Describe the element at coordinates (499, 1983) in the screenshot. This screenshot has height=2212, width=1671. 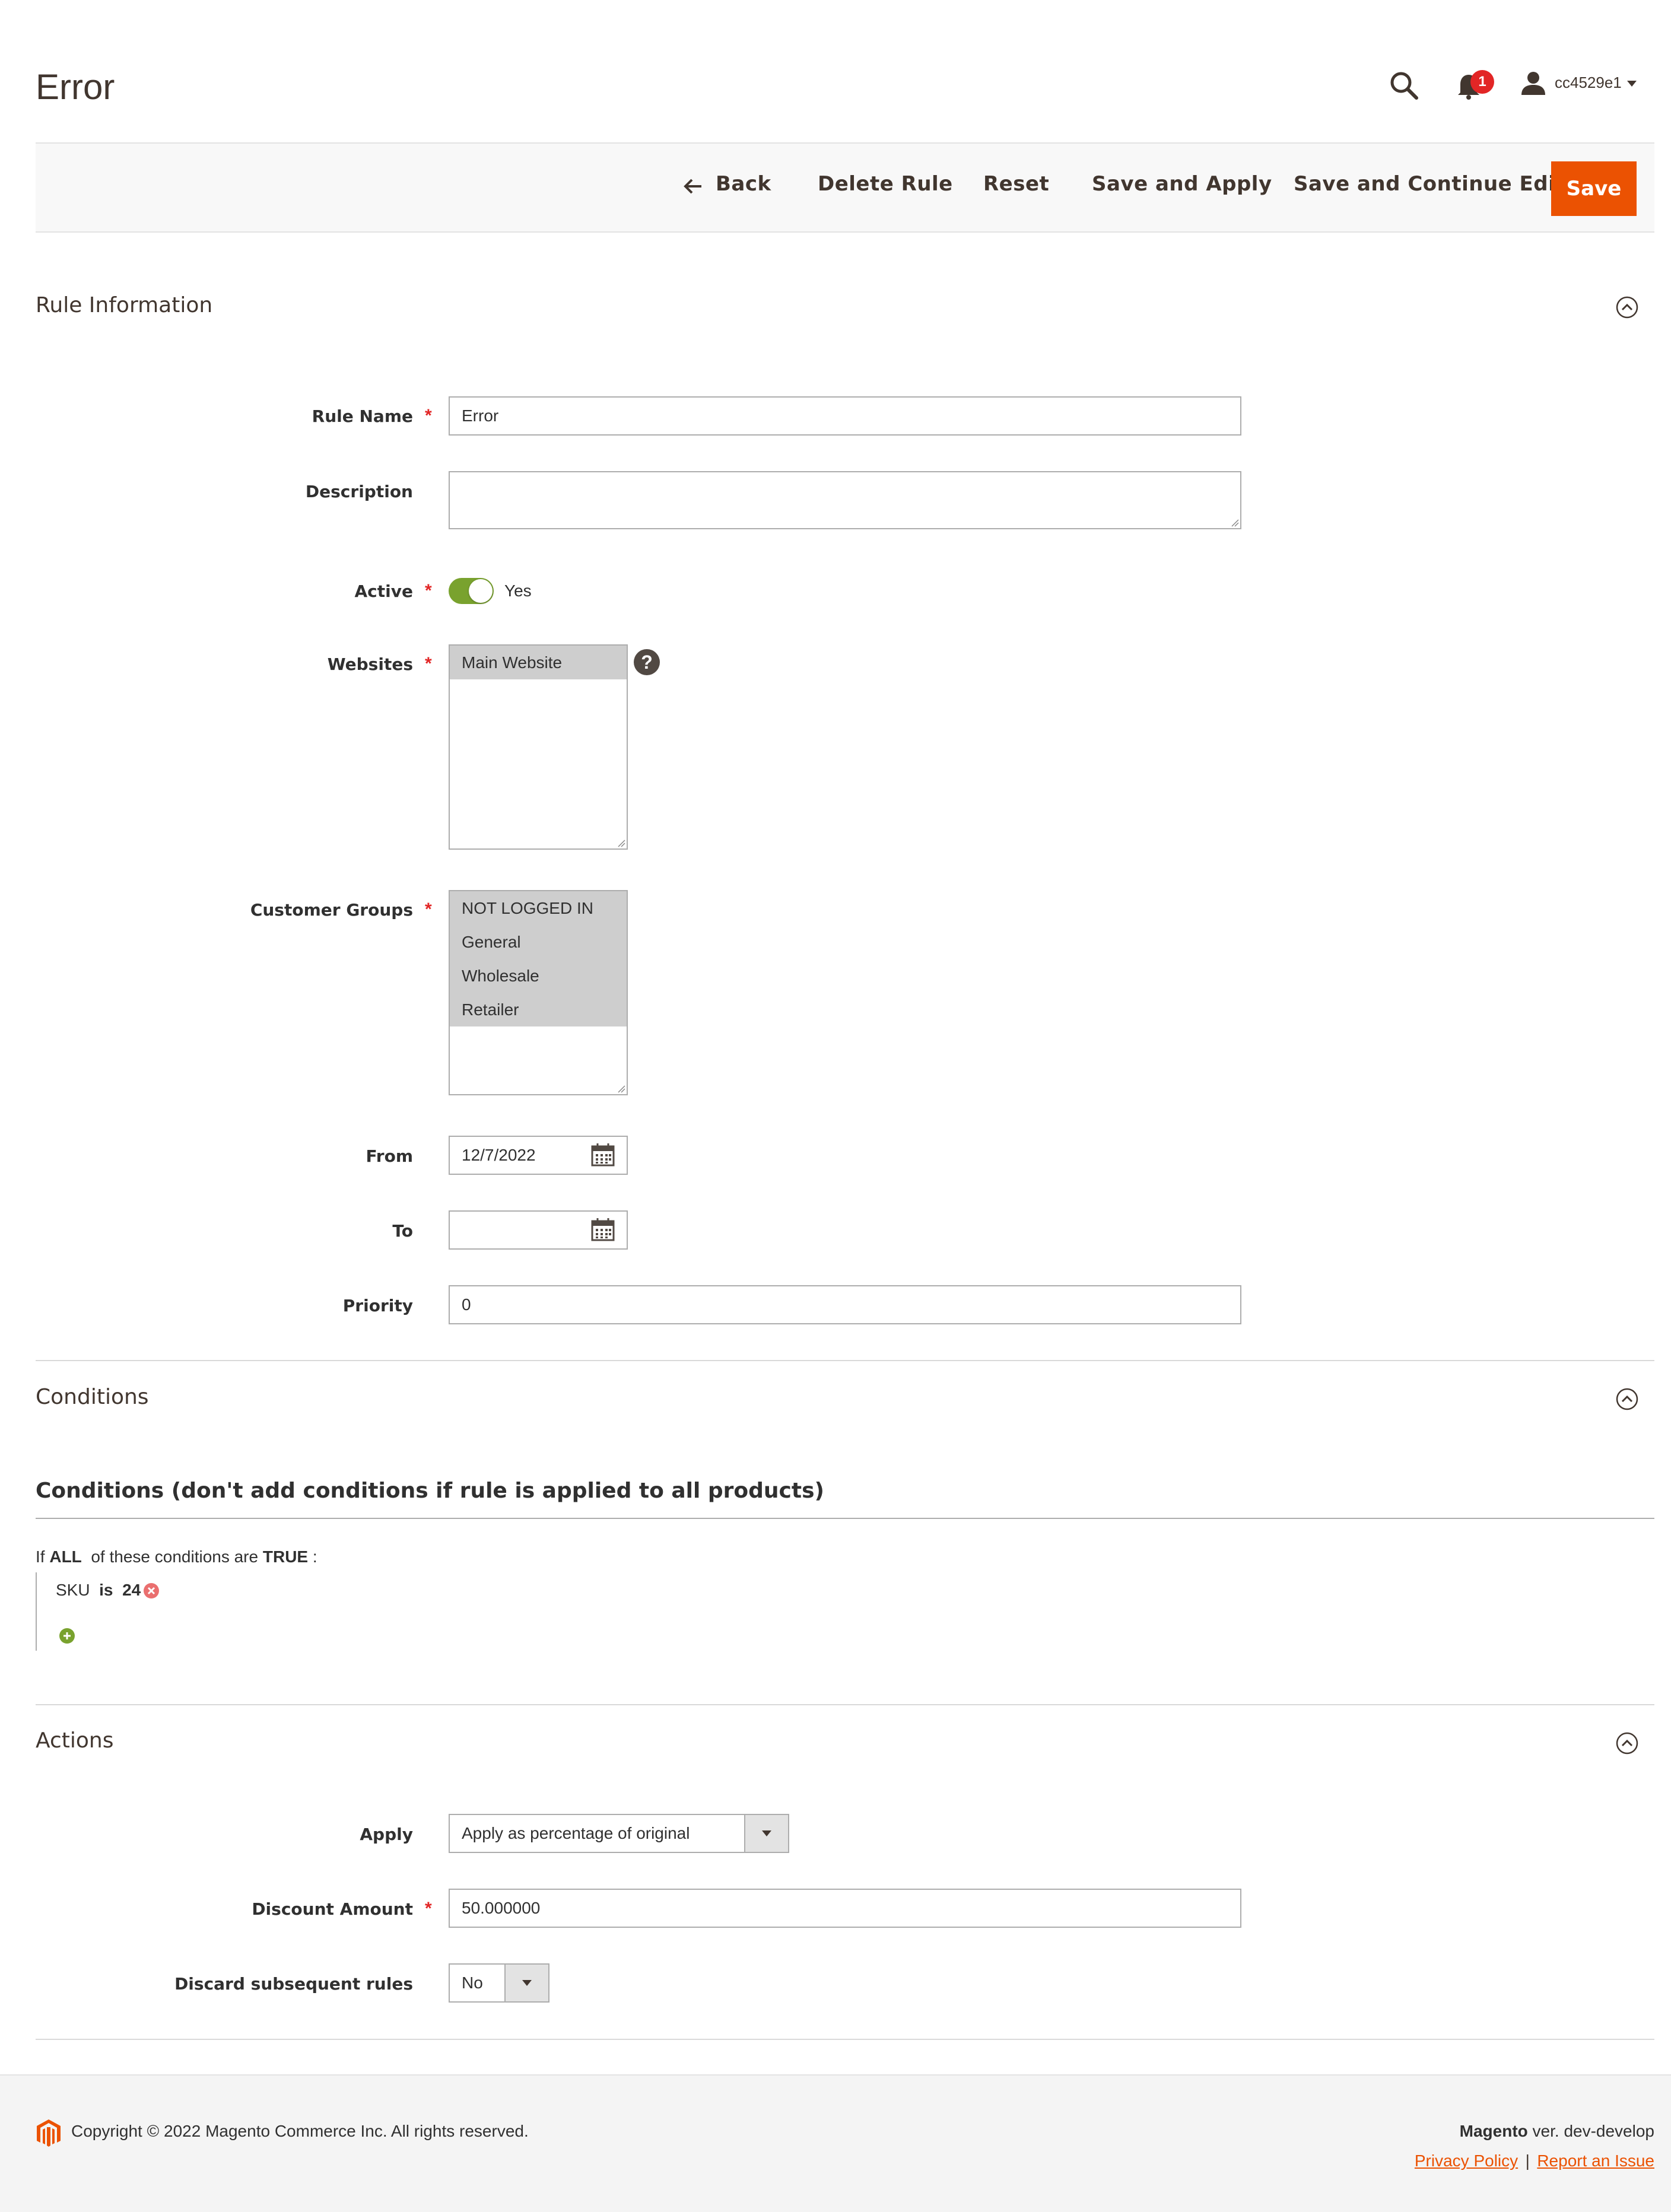
I see `discard-subsequent-select: No` at that location.